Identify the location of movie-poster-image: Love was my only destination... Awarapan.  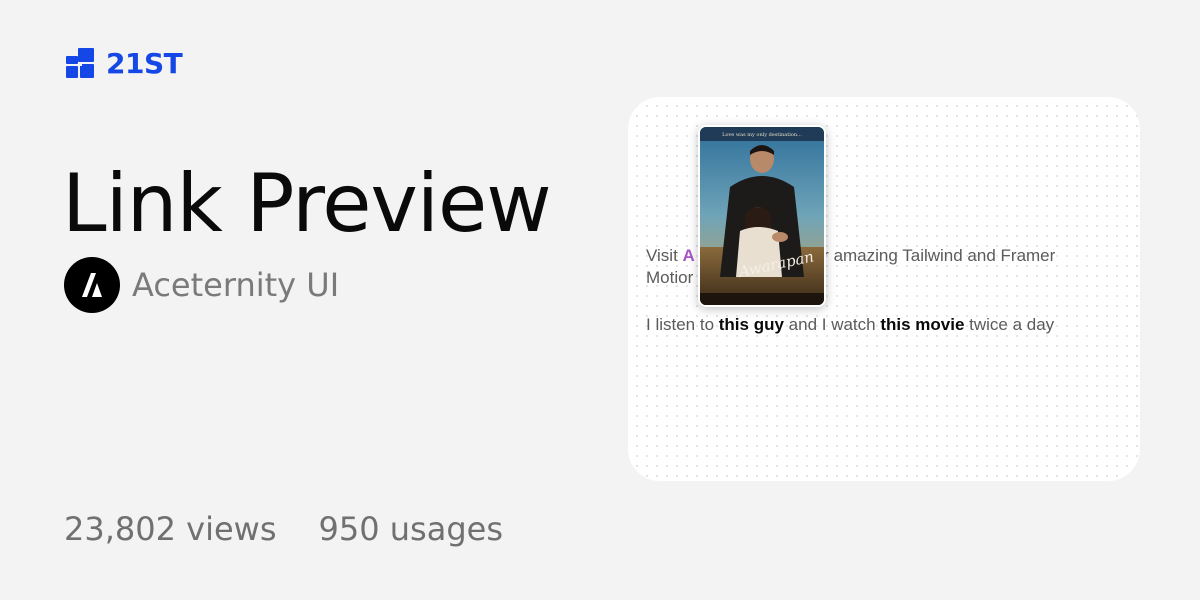
(762, 216).